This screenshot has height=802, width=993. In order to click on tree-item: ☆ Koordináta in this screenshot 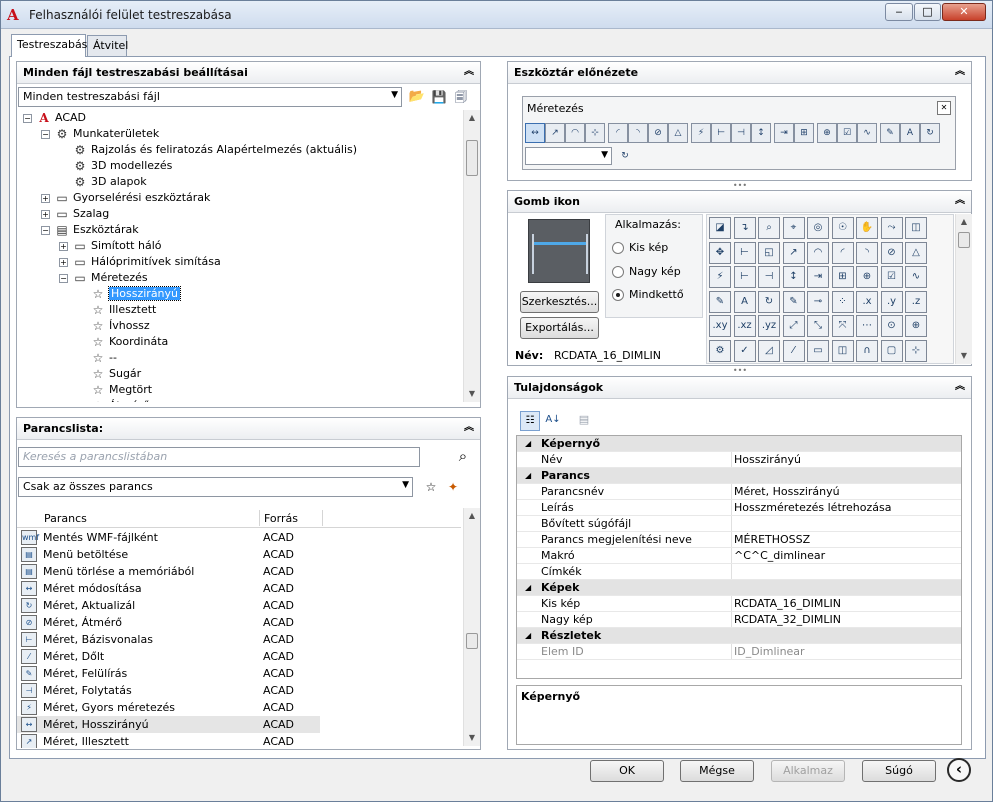, I will do `click(129, 342)`.